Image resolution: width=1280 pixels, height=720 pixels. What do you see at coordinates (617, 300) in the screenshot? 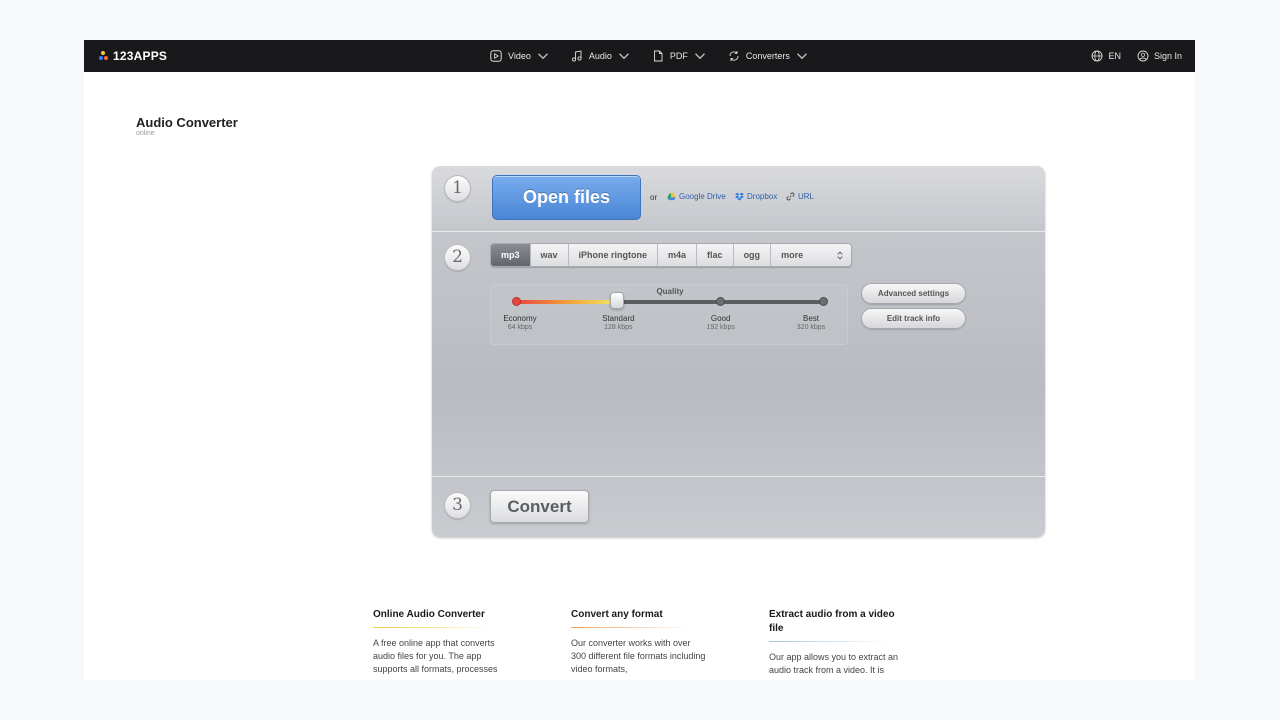
I see `quality-slider-handle` at bounding box center [617, 300].